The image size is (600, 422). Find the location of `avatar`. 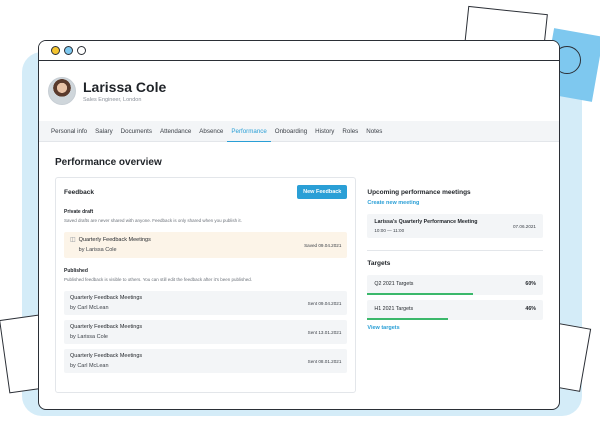

avatar is located at coordinates (62, 91).